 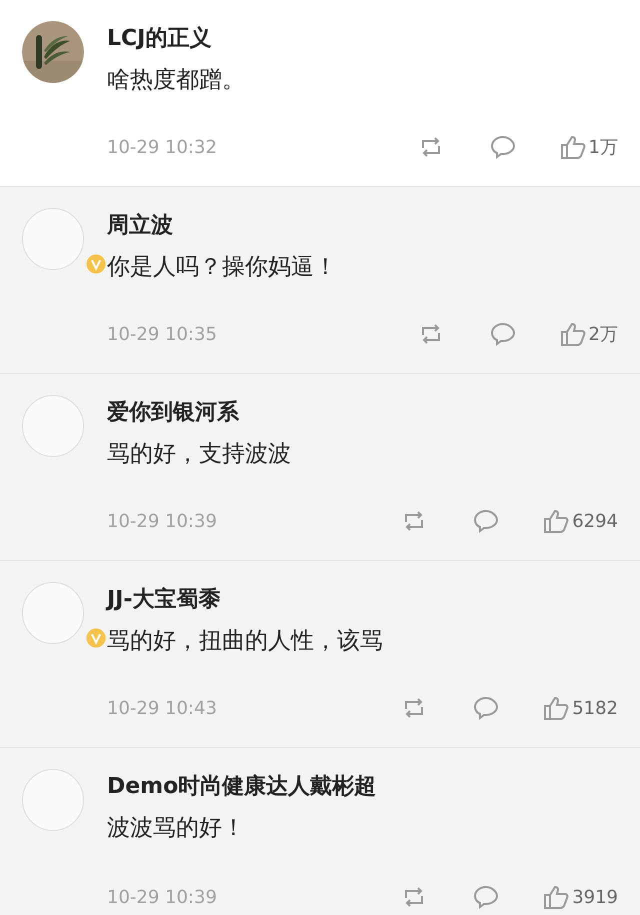 What do you see at coordinates (162, 147) in the screenshot?
I see `comment-time: 10-29 10:32` at bounding box center [162, 147].